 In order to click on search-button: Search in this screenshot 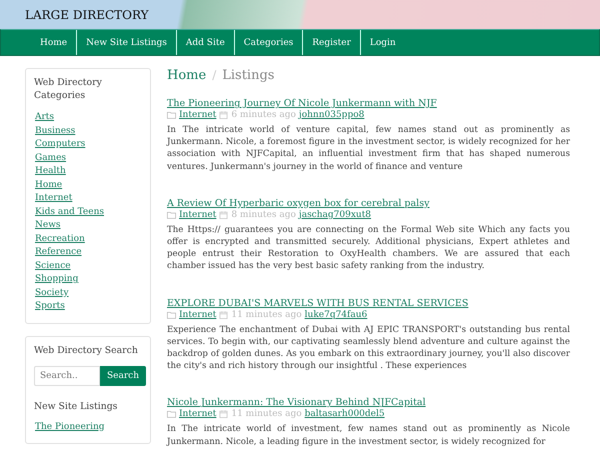, I will do `click(123, 376)`.